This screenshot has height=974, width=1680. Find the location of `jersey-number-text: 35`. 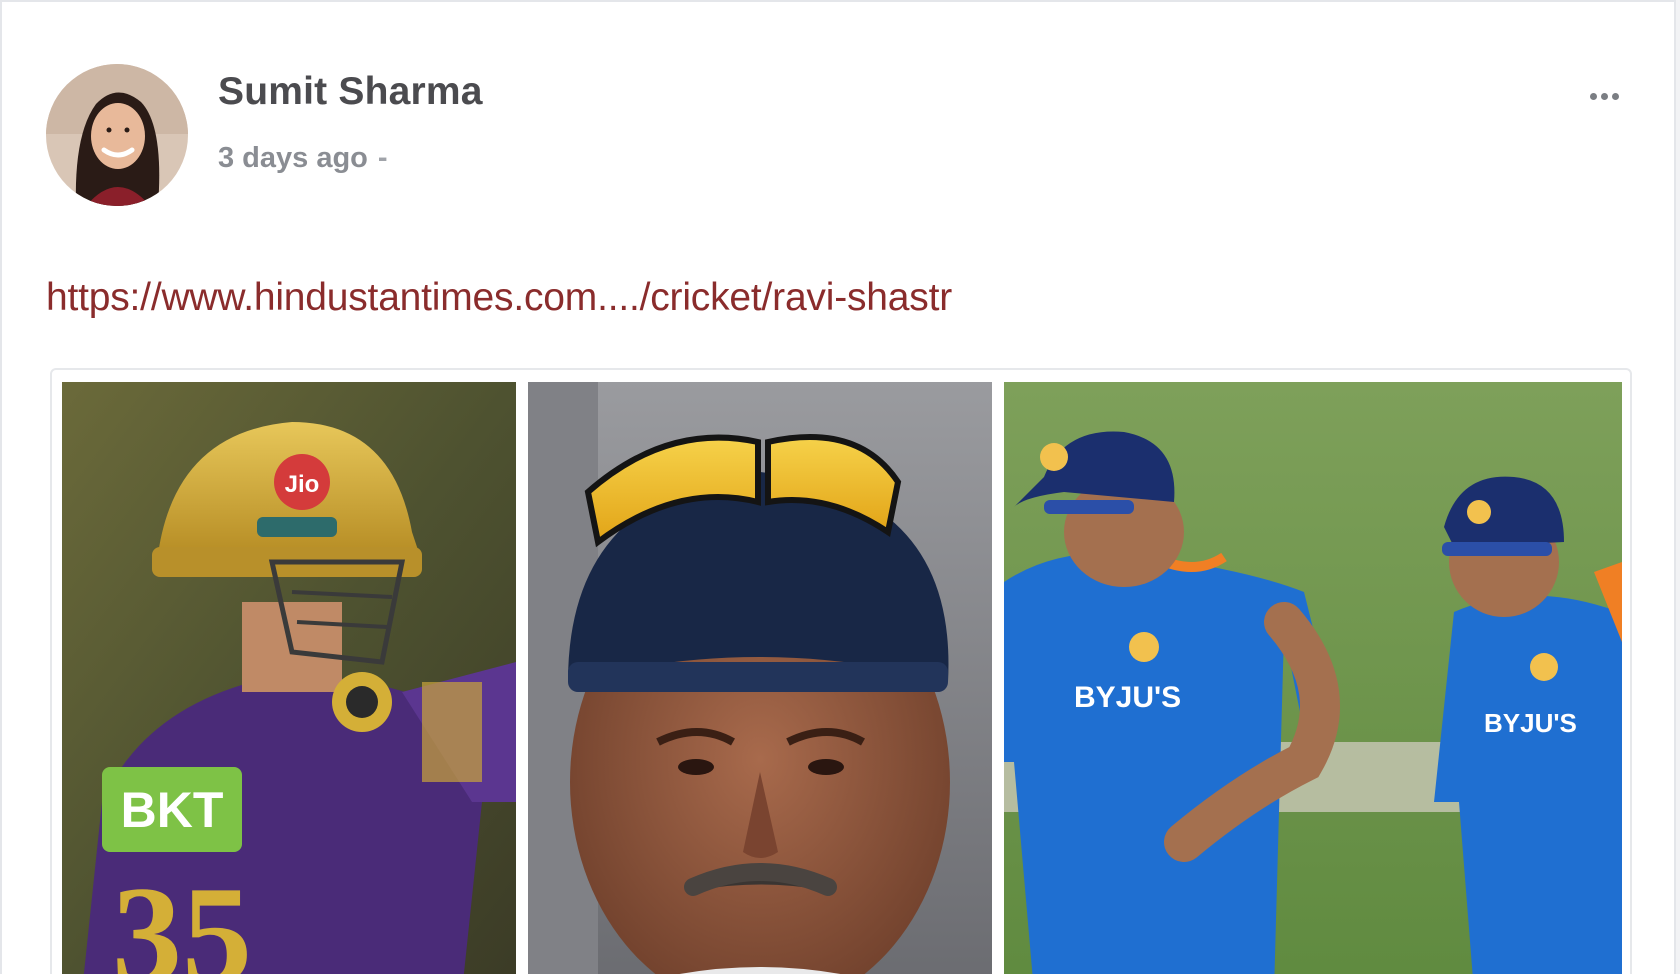

jersey-number-text: 35 is located at coordinates (182, 916).